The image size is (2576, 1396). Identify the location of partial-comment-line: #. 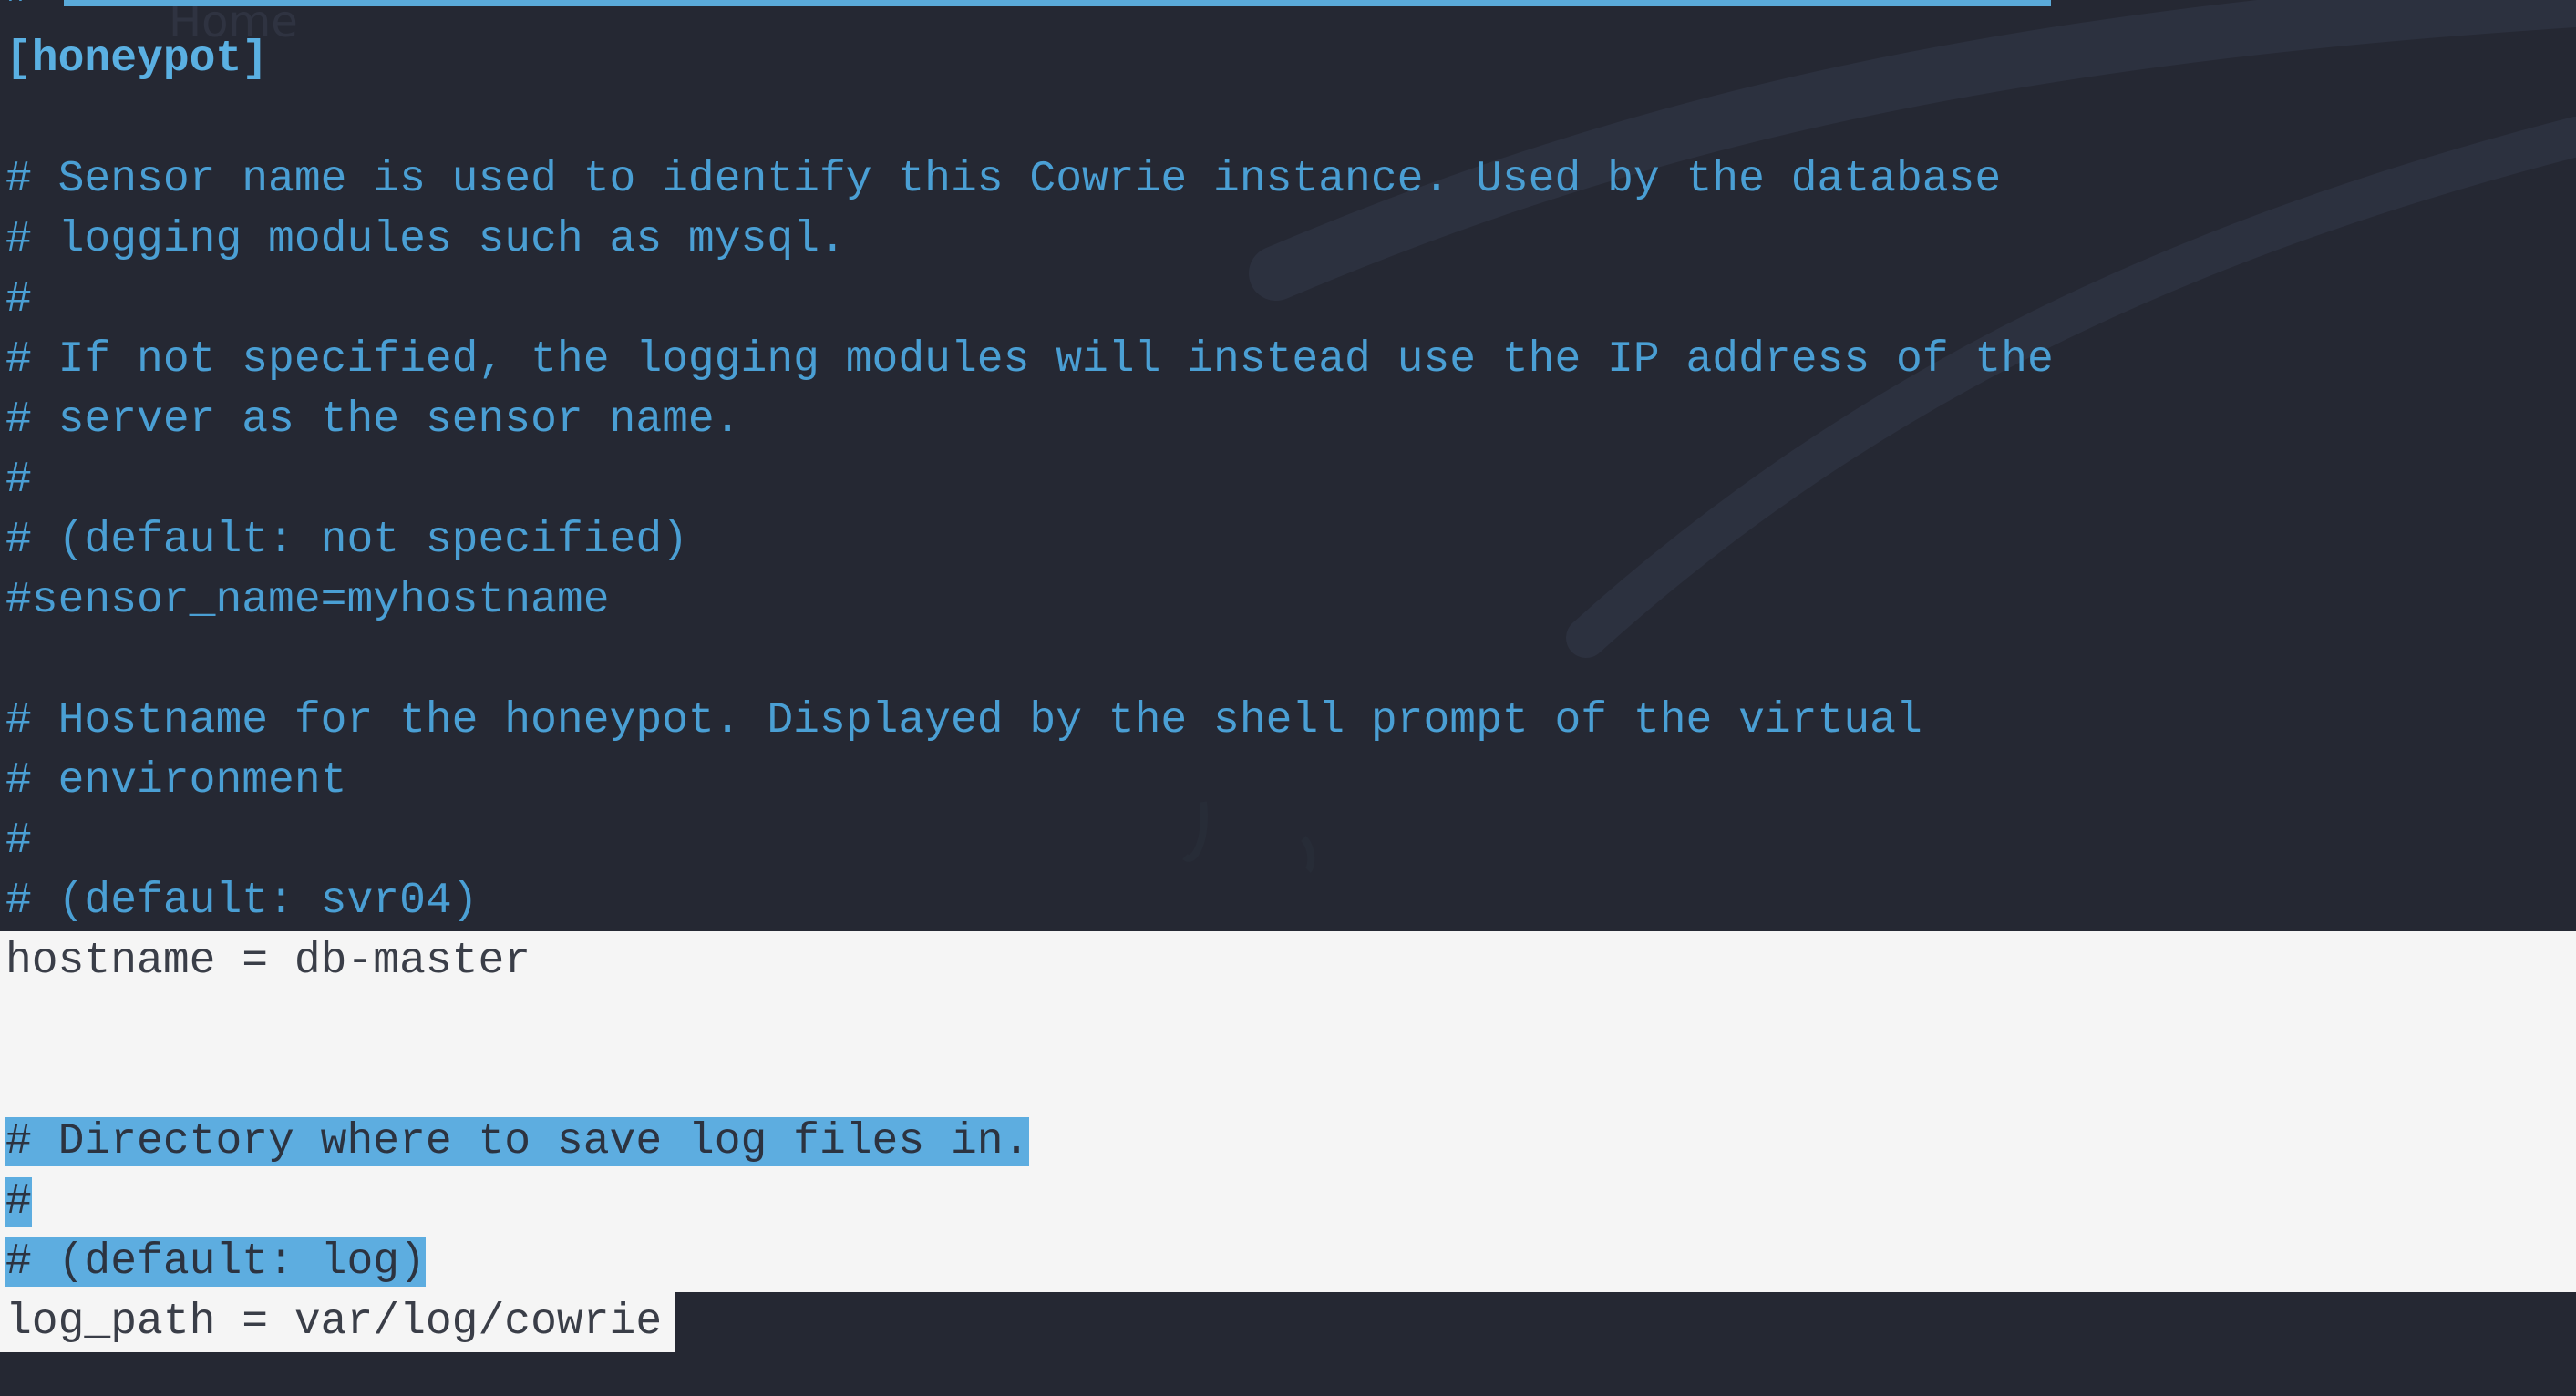
(18, 10).